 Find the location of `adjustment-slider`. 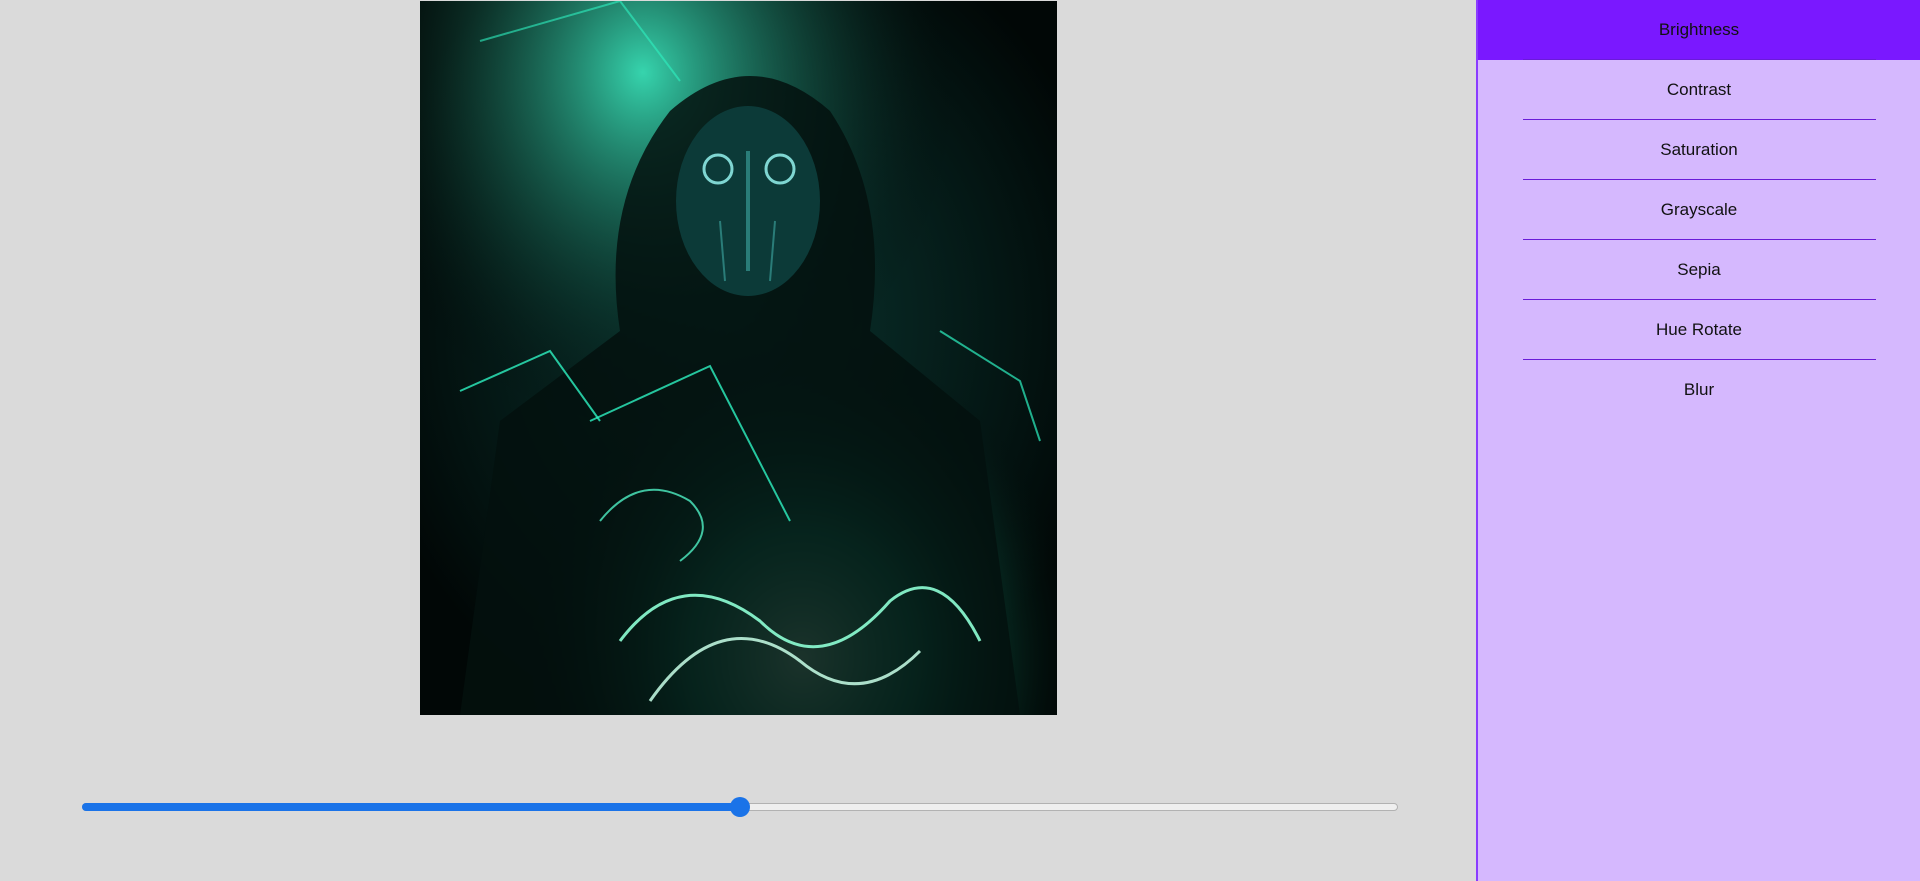

adjustment-slider is located at coordinates (741, 807).